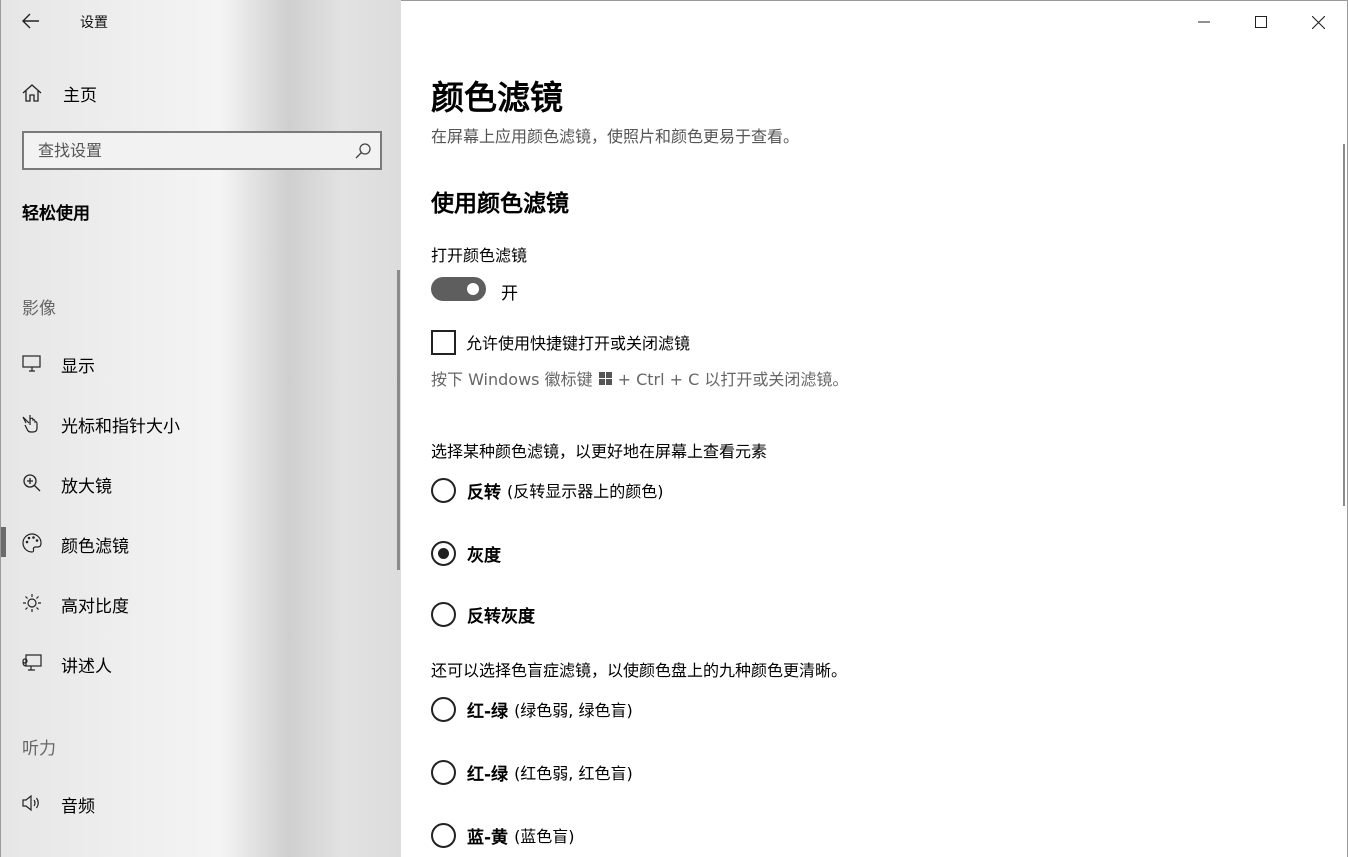  Describe the element at coordinates (605, 378) in the screenshot. I see `windows-logo-icon` at that location.